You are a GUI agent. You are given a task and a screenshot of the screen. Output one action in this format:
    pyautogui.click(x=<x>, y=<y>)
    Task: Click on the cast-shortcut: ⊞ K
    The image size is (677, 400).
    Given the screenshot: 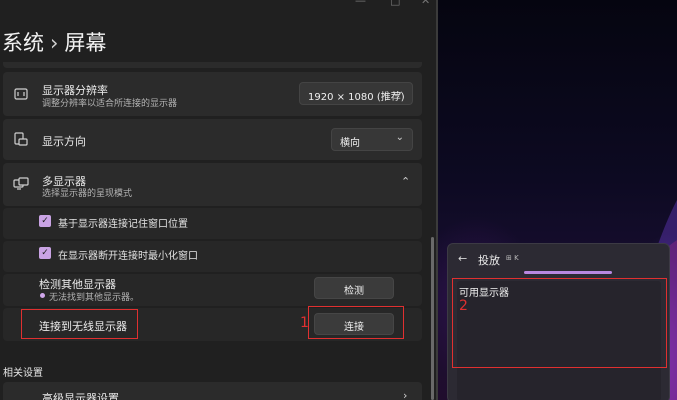 What is the action you would take?
    pyautogui.click(x=512, y=258)
    